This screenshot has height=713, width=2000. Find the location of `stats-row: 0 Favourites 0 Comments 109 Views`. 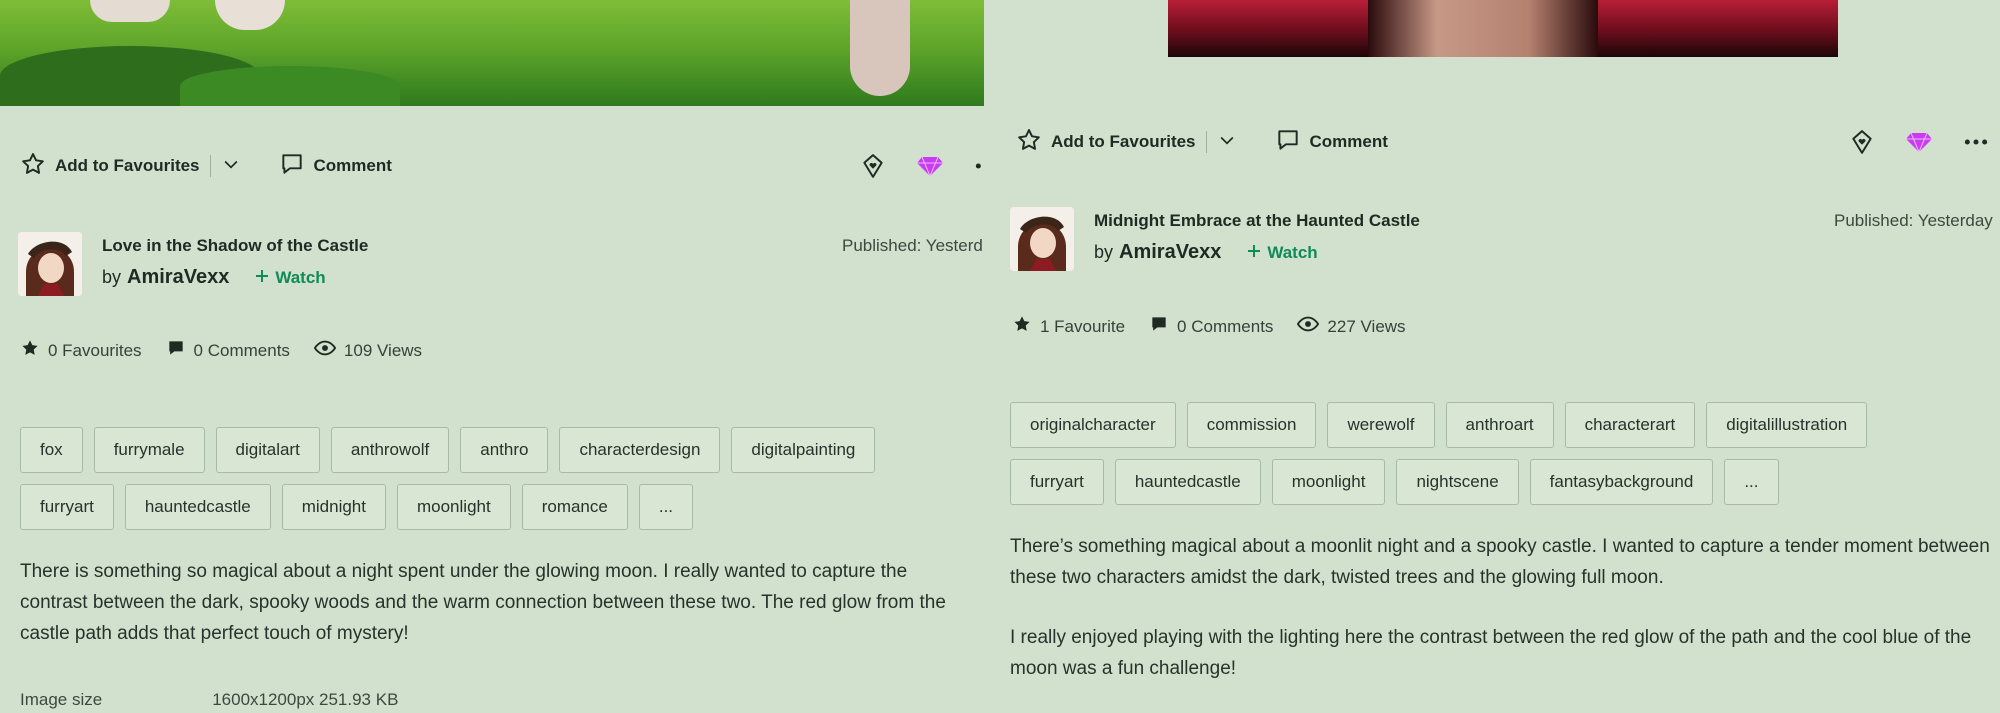

stats-row: 0 Favourites 0 Comments 109 Views is located at coordinates (221, 350).